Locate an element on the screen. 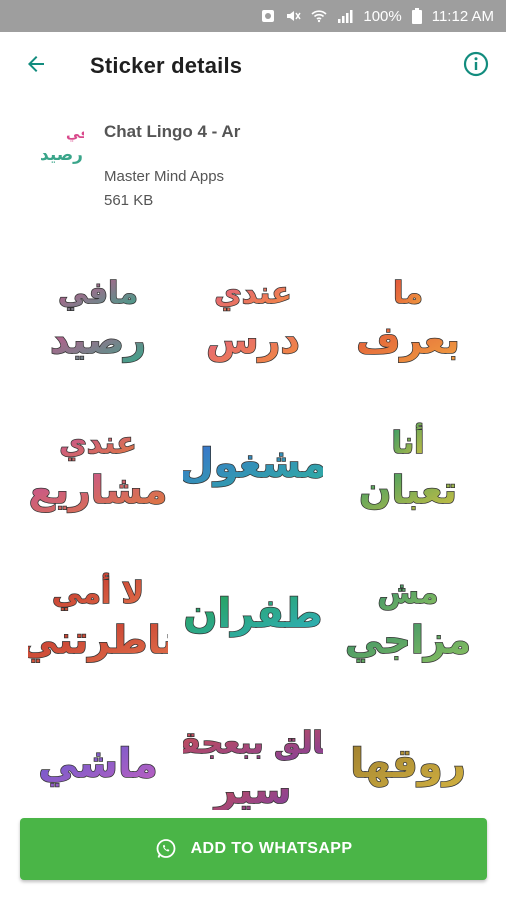 The image size is (506, 900). page-title: Sticker details is located at coordinates (166, 65).